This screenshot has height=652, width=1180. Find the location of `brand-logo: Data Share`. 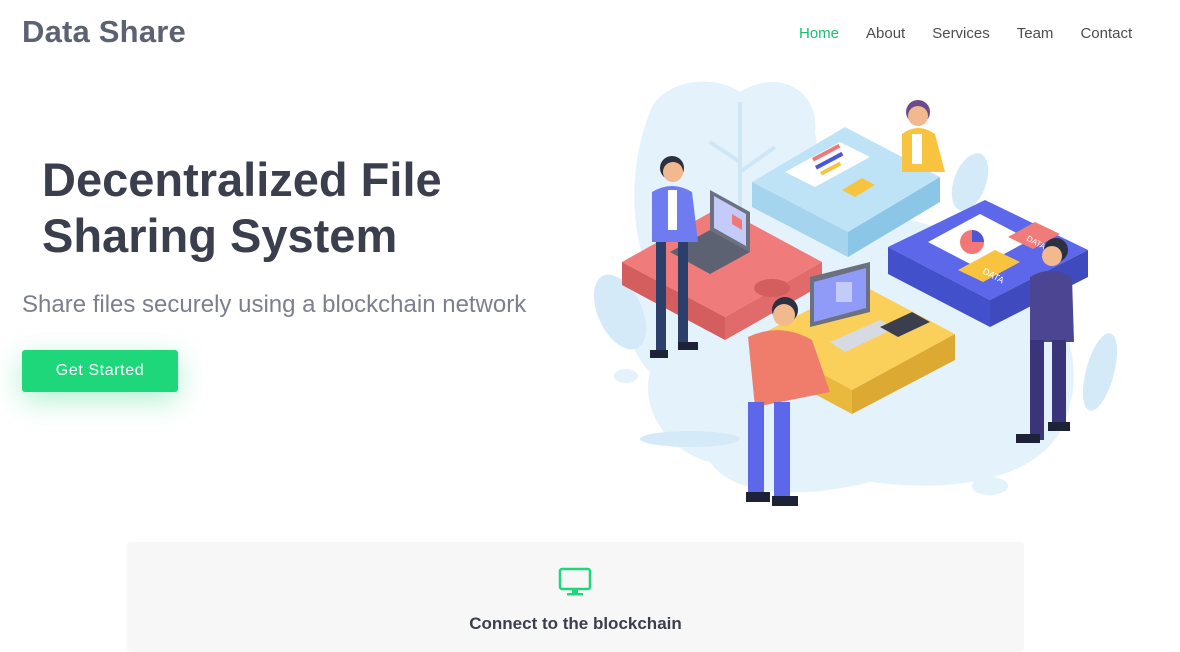

brand-logo: Data Share is located at coordinates (104, 32).